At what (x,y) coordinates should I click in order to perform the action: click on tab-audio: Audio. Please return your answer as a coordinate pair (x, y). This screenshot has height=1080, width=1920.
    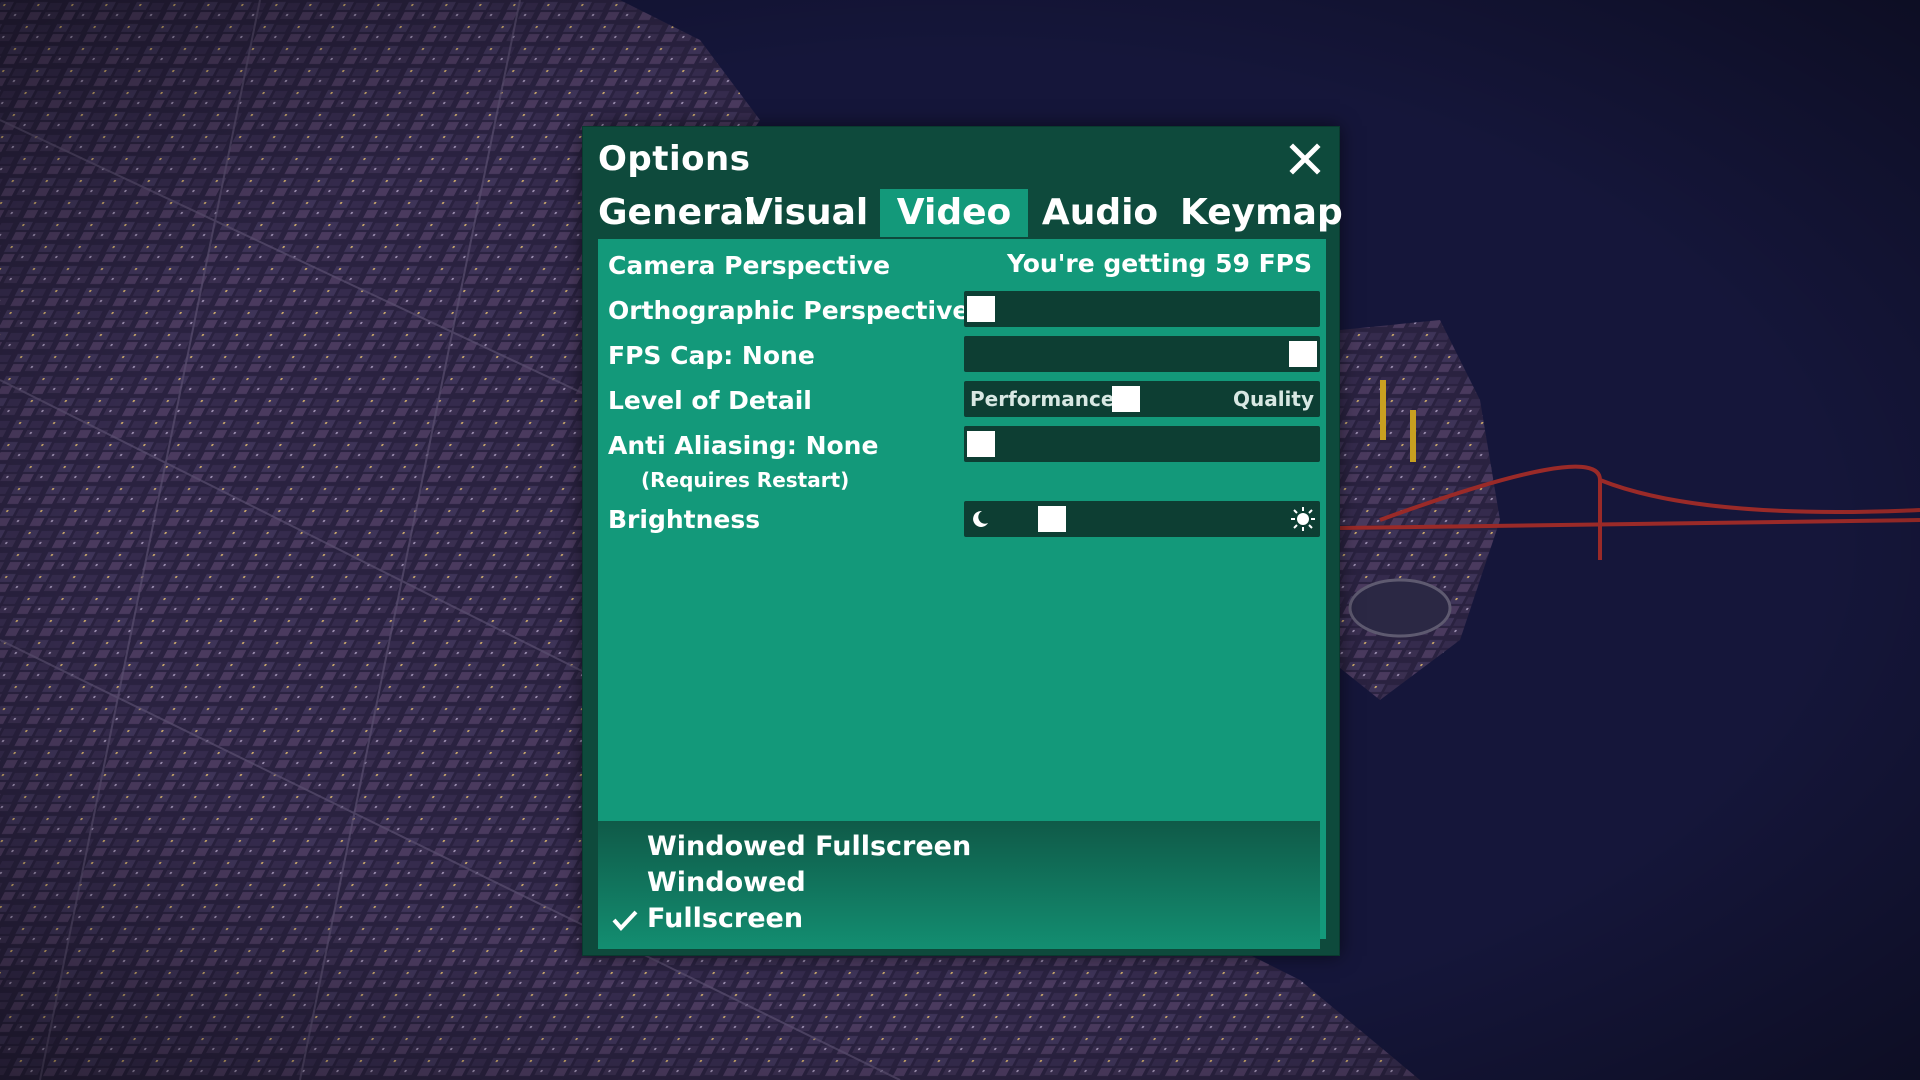
    Looking at the image, I should click on (1100, 213).